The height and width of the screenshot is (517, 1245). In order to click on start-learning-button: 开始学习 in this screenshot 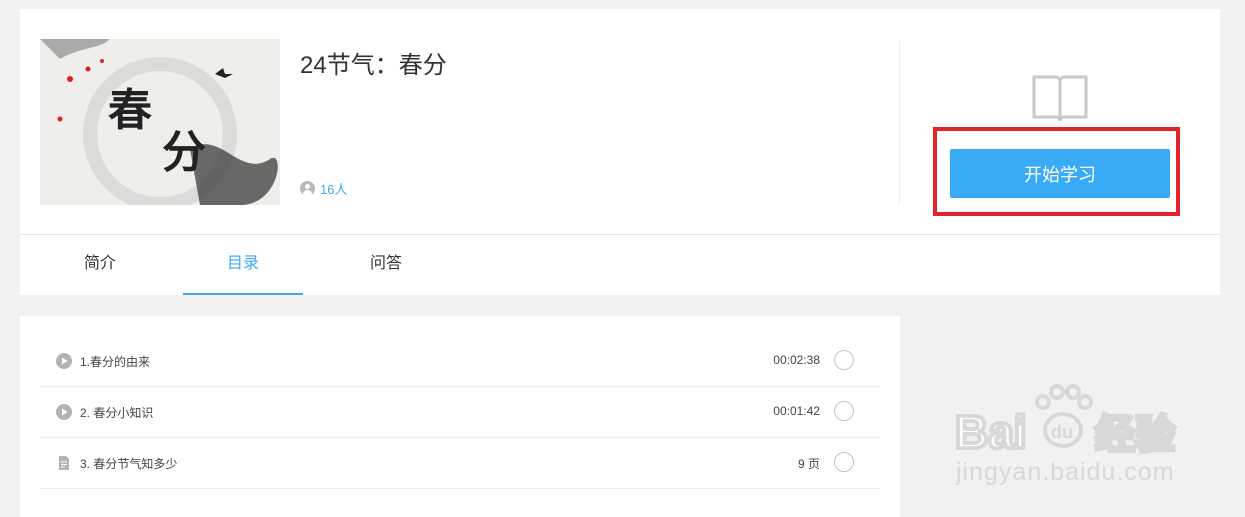, I will do `click(1060, 173)`.